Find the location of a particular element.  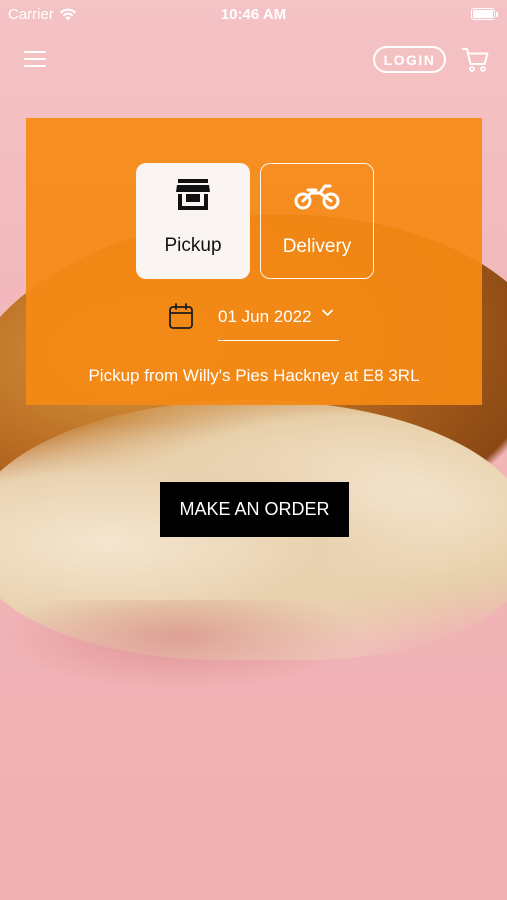

cart-icon is located at coordinates (476, 60).